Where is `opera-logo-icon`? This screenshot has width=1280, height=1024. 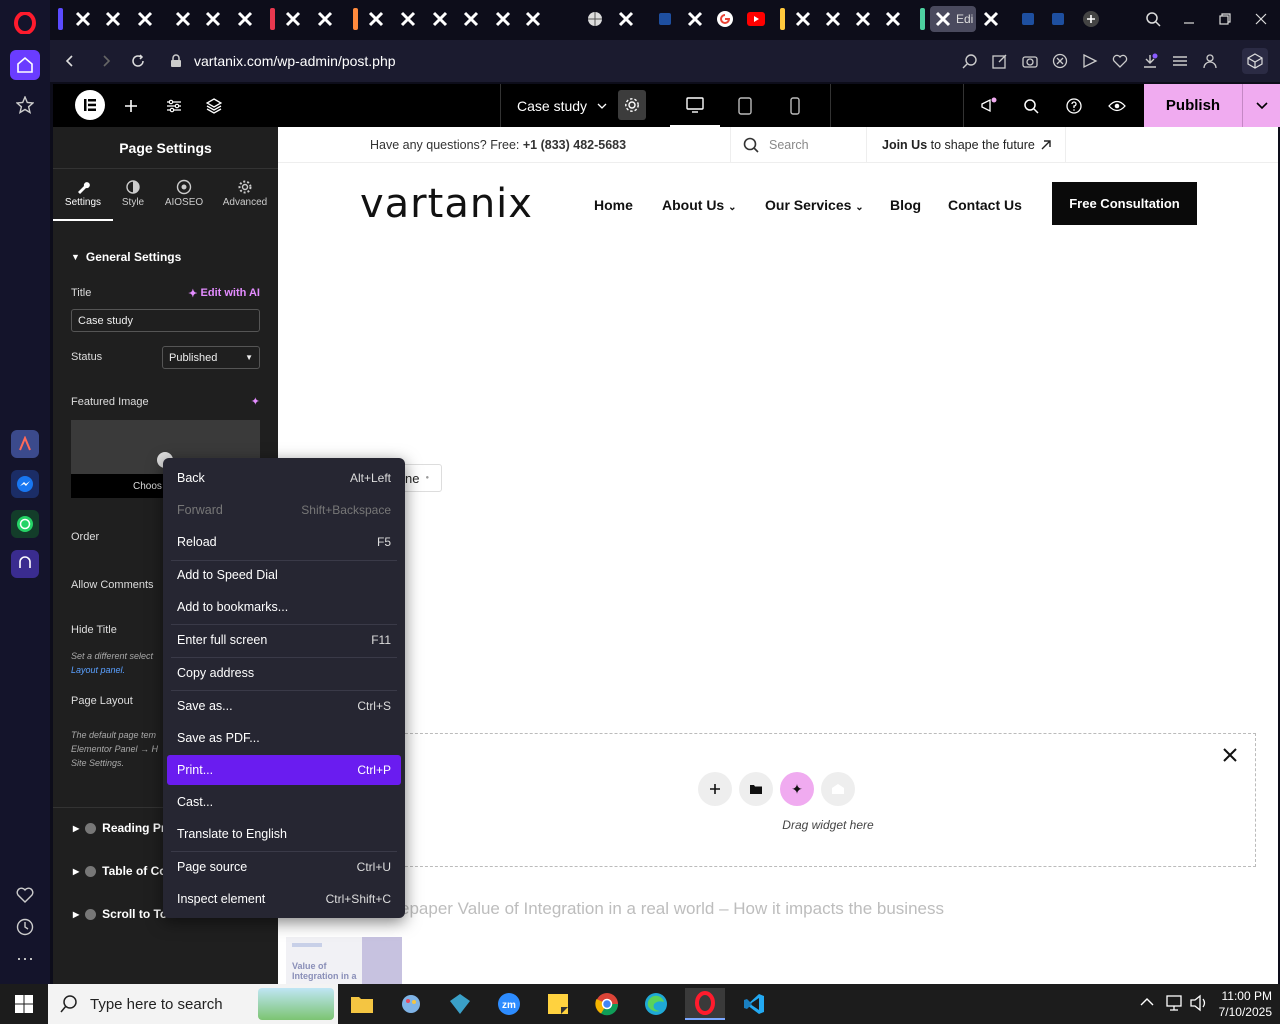
opera-logo-icon is located at coordinates (25, 23).